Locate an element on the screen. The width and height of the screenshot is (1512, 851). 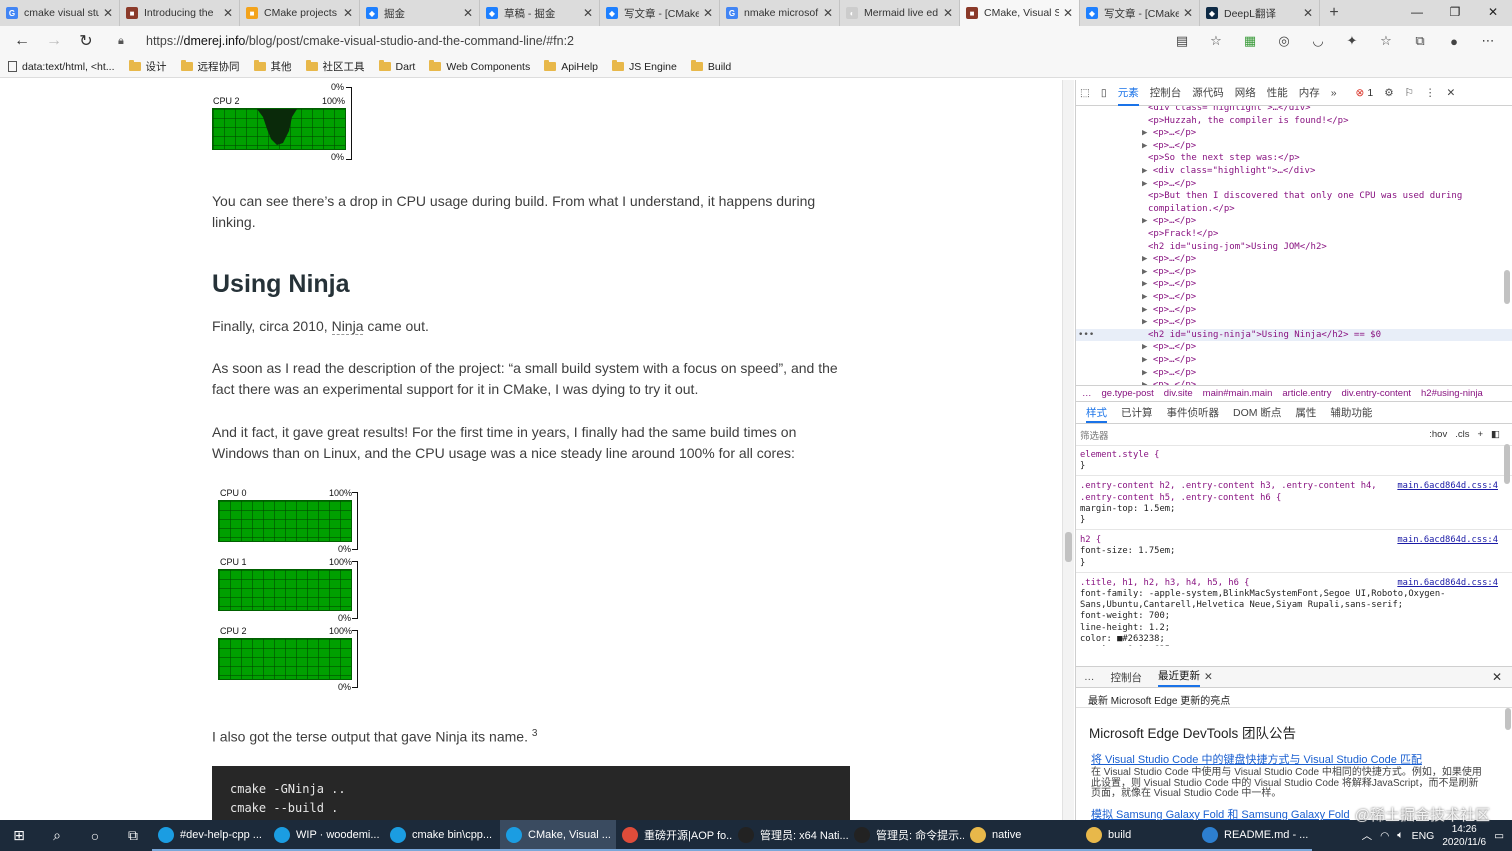
collections-icon: ⧉ is located at coordinates (1420, 41).